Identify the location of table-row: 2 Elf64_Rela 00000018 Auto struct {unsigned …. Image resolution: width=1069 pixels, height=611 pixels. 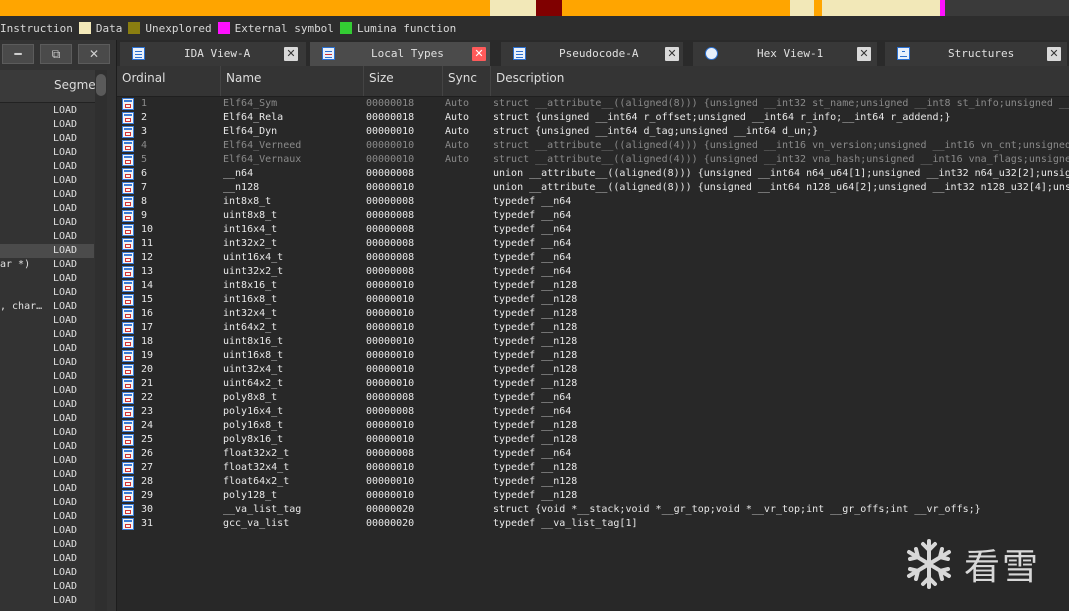
(593, 118).